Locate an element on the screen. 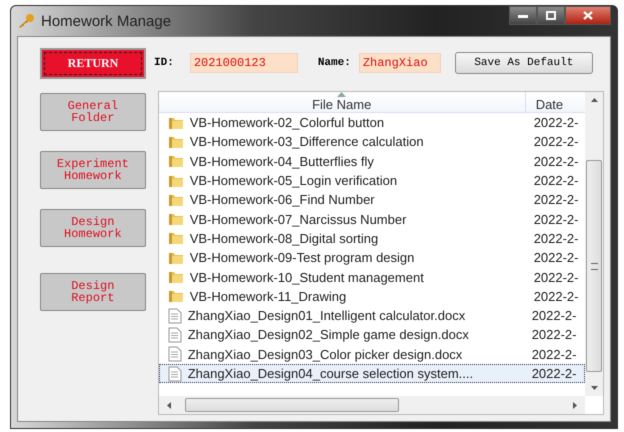  file-row: VB-Homework-09-Test program design 2022-2- is located at coordinates (371, 258).